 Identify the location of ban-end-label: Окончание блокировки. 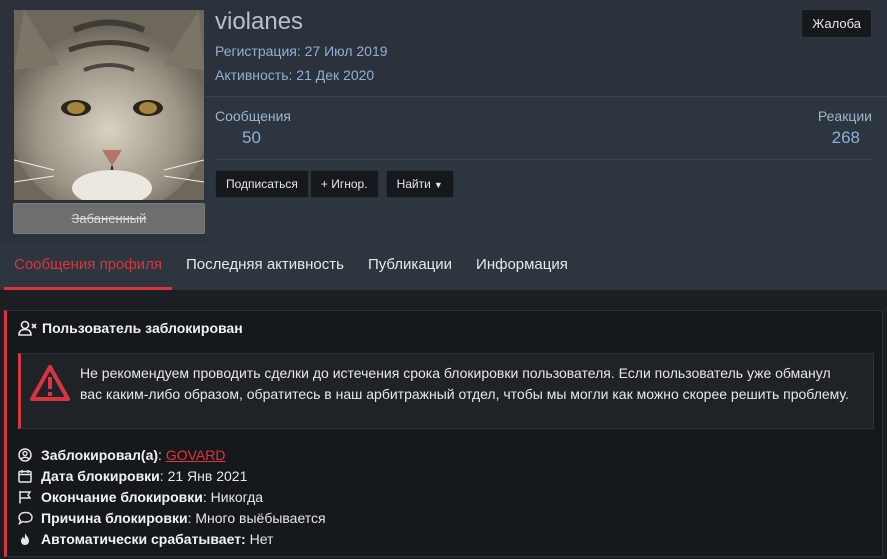
(122, 496).